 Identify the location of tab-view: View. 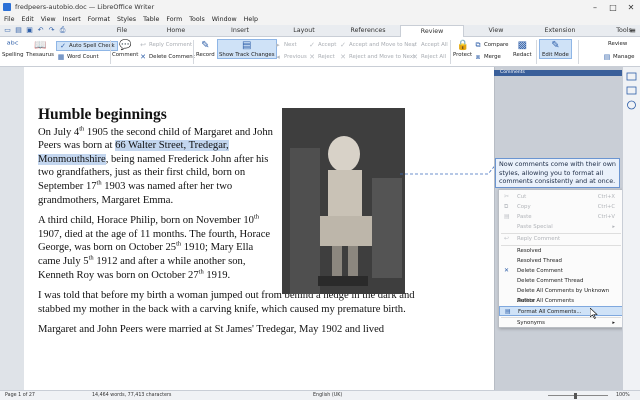
(496, 31).